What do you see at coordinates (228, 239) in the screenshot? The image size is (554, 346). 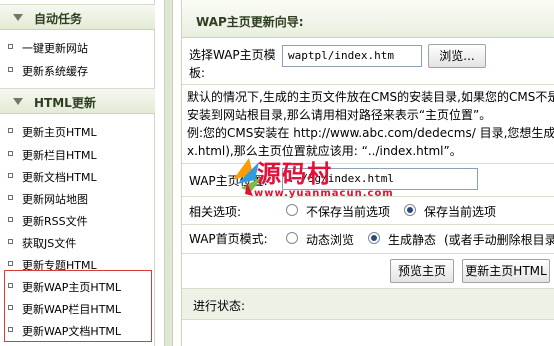 I see `mode-label: WAP首页模式:` at bounding box center [228, 239].